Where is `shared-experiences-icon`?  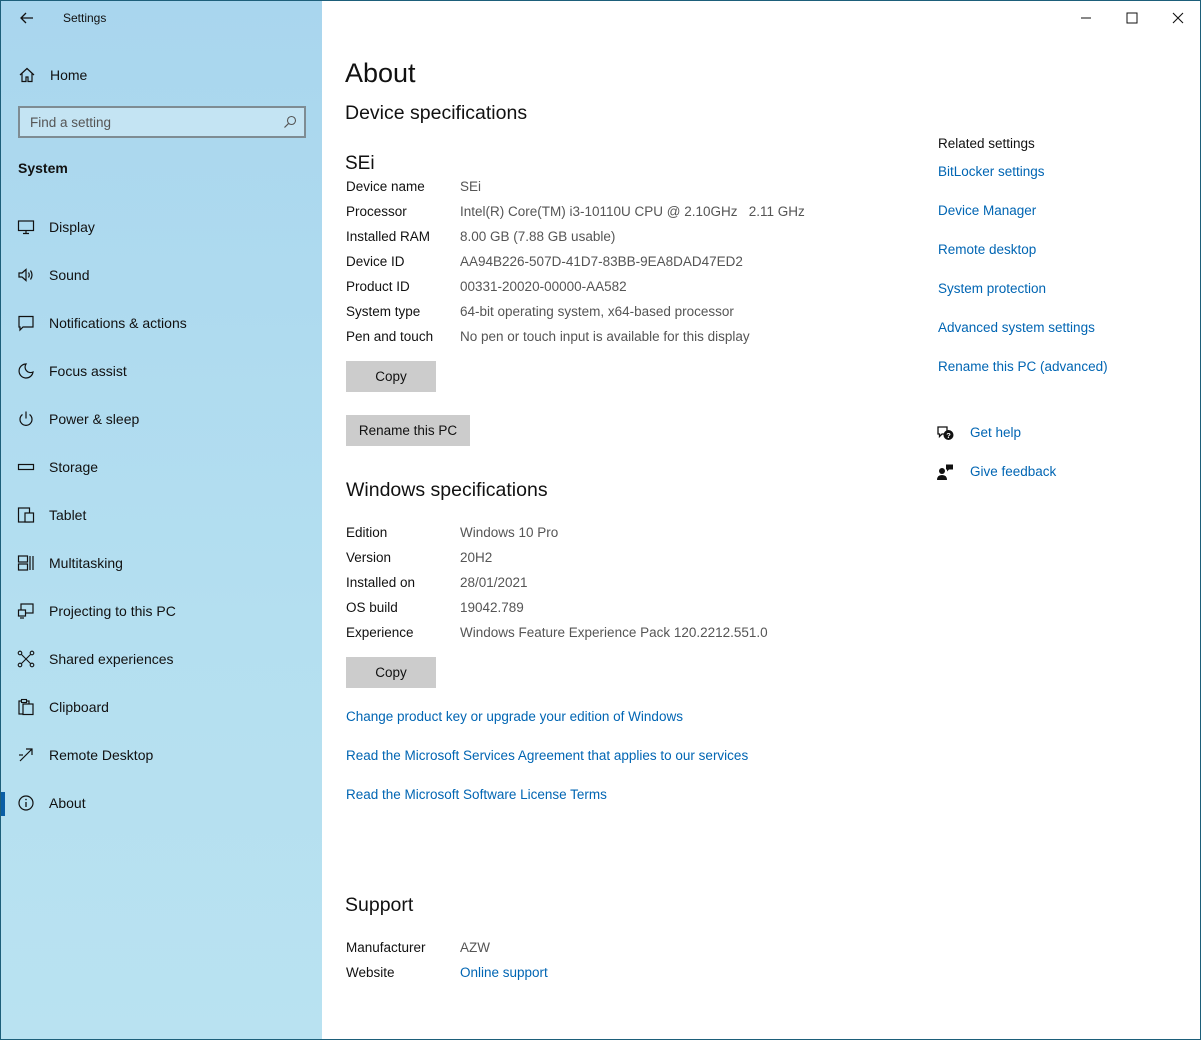
shared-experiences-icon is located at coordinates (26, 659).